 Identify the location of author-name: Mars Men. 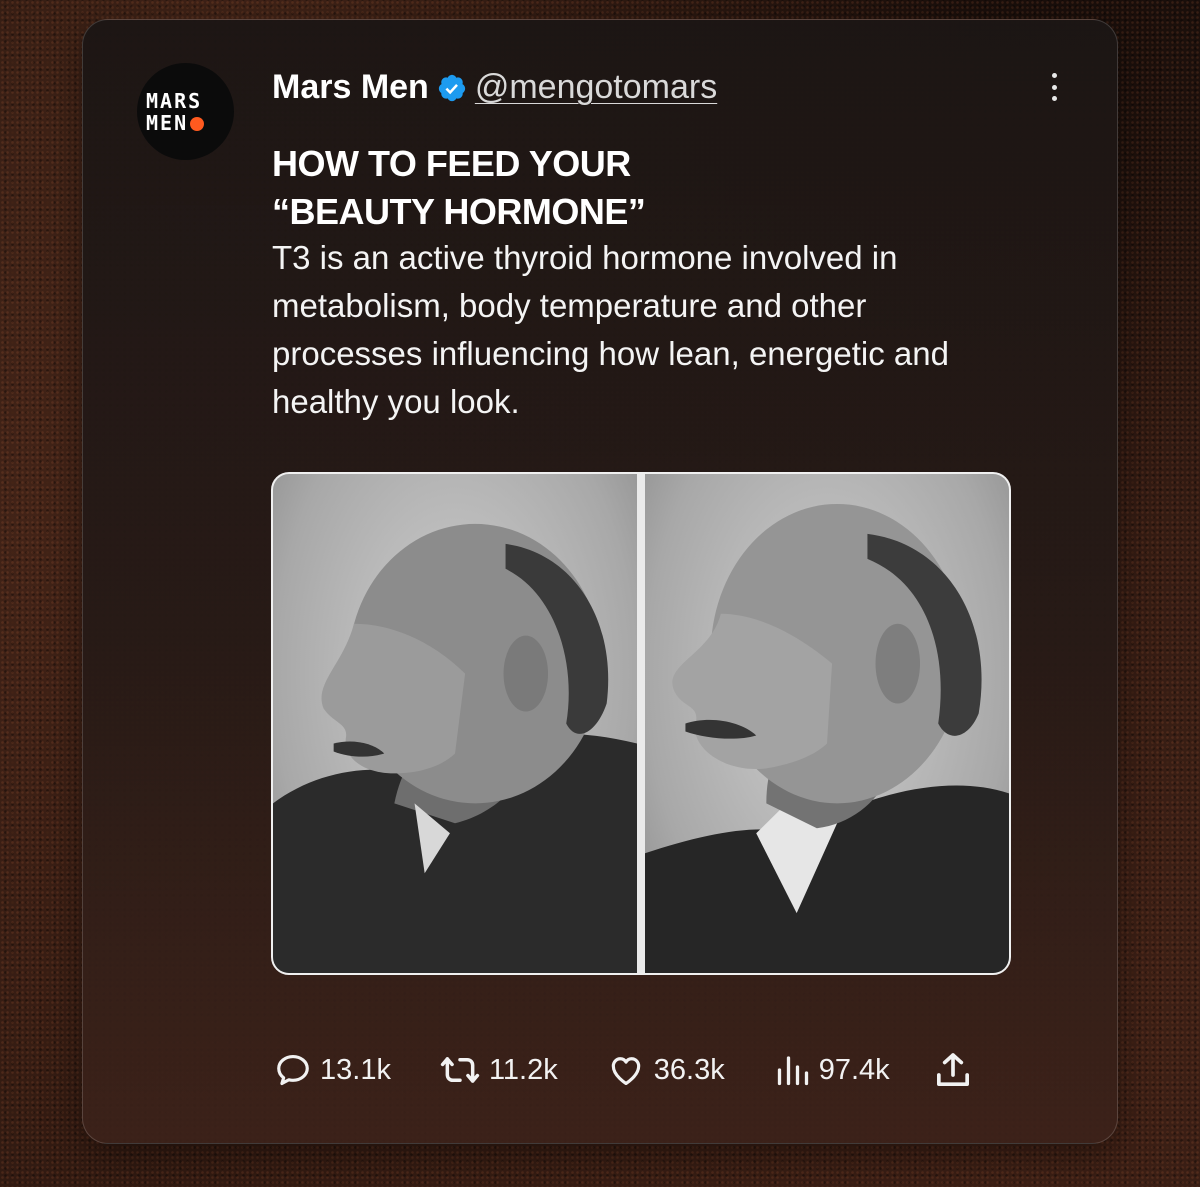
(350, 87).